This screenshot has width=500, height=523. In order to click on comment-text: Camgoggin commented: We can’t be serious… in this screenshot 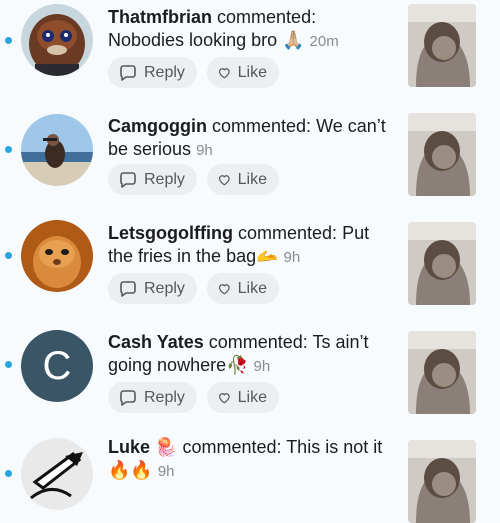, I will do `click(250, 138)`.